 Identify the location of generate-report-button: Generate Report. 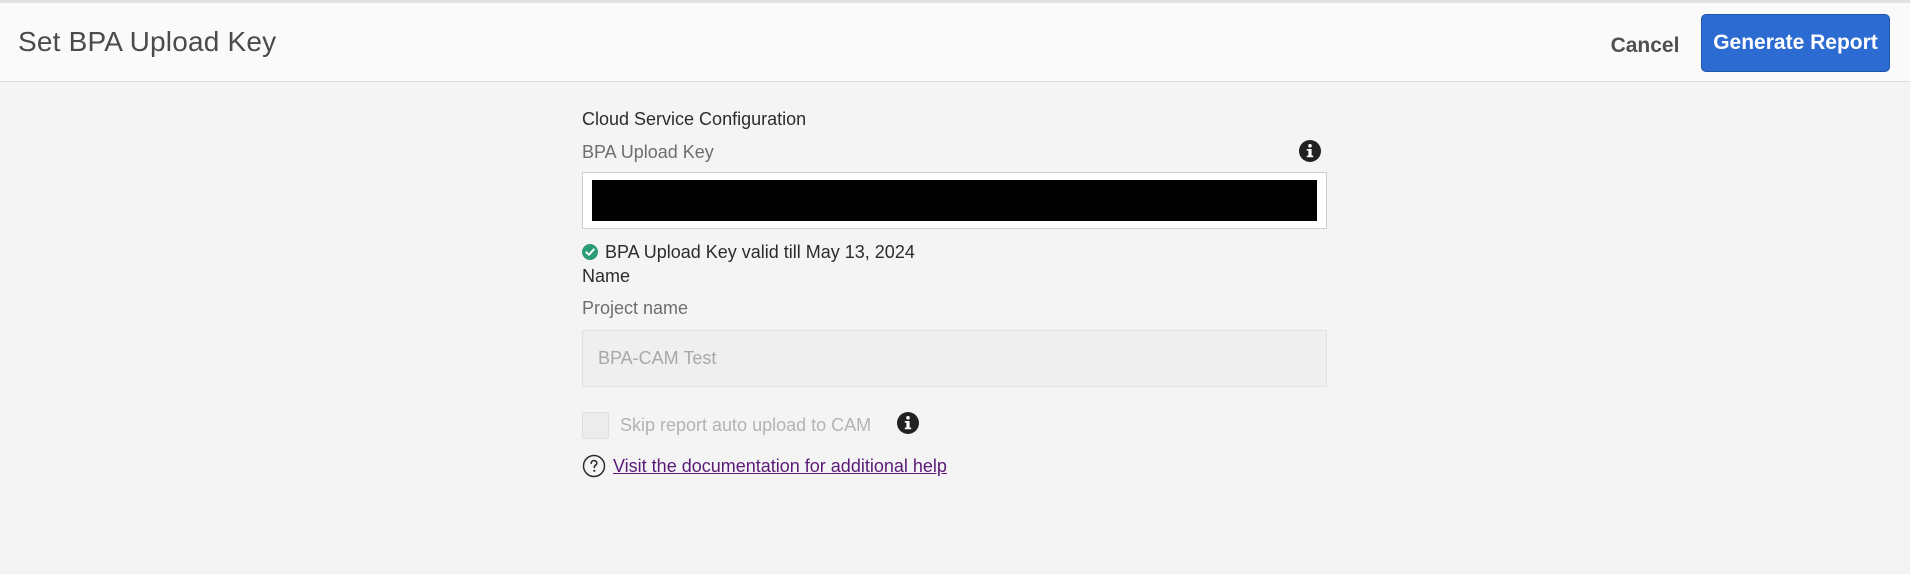
(1795, 43).